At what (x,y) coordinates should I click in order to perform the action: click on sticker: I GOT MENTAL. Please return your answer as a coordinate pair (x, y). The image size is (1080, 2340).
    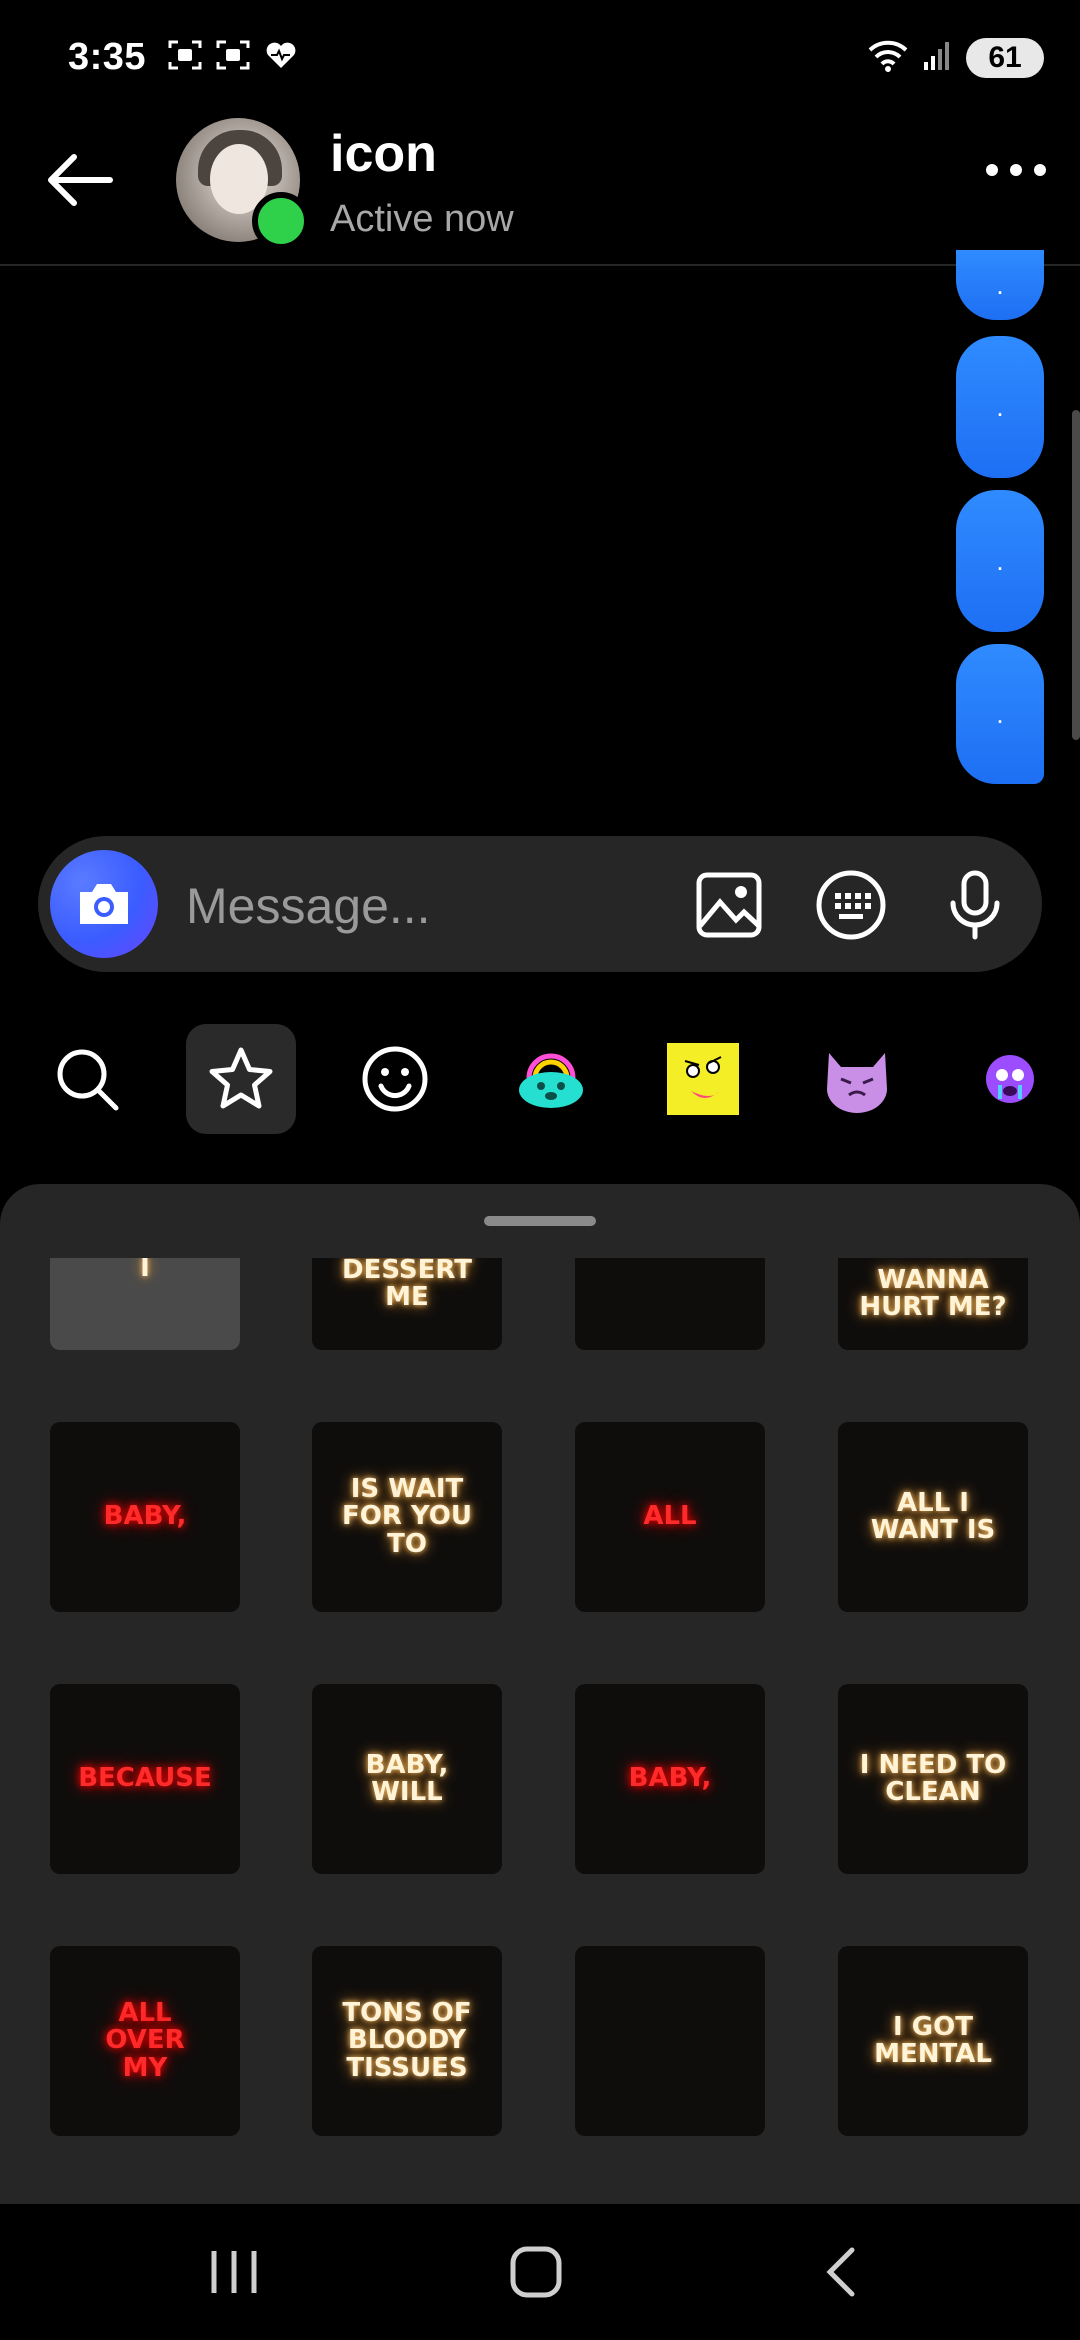
    Looking at the image, I should click on (933, 2041).